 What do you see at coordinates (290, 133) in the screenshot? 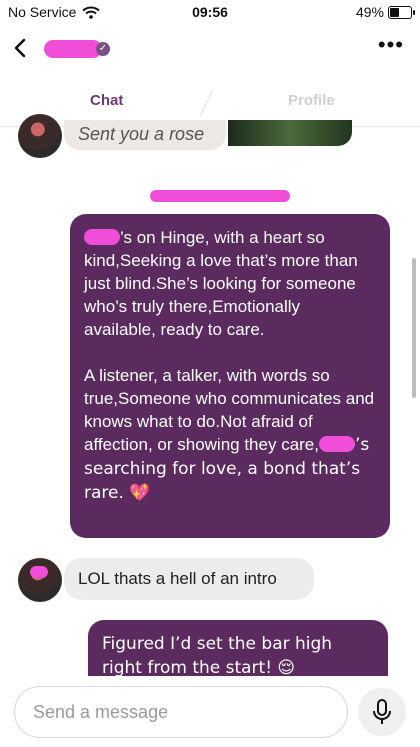
I see `photo-thumbnail` at bounding box center [290, 133].